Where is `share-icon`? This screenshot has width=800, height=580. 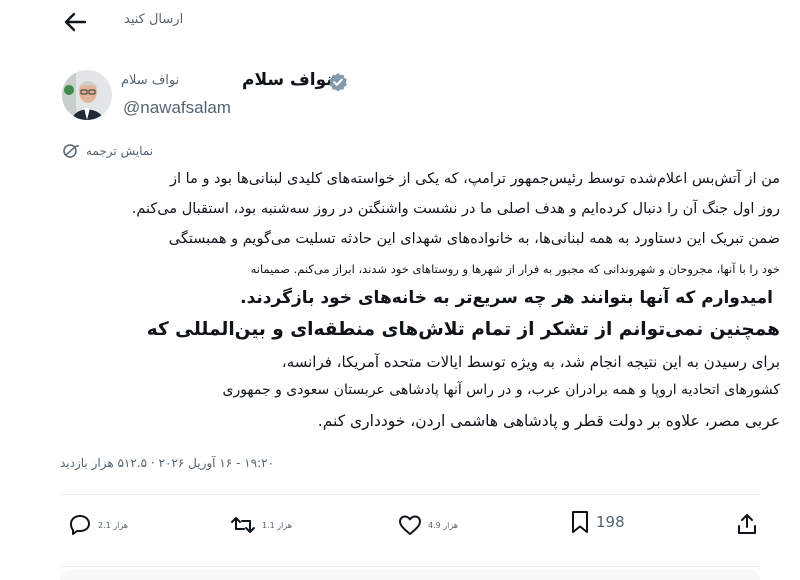
share-icon is located at coordinates (747, 524).